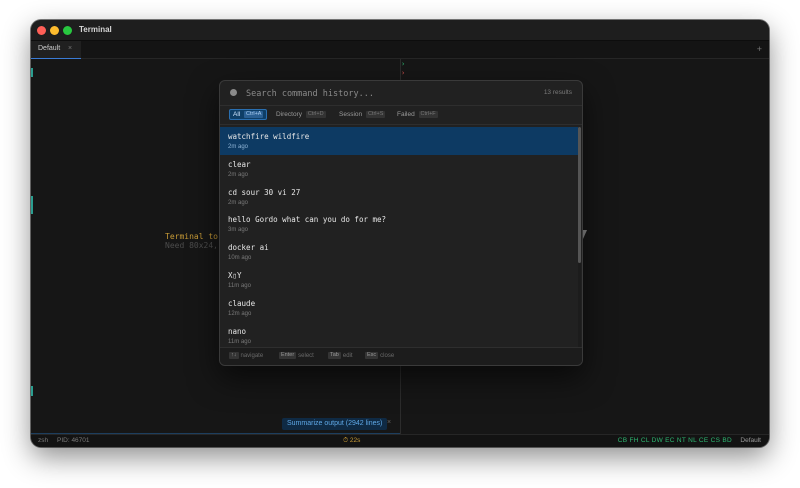  I want to click on hint-edit: Tab edit, so click(340, 356).